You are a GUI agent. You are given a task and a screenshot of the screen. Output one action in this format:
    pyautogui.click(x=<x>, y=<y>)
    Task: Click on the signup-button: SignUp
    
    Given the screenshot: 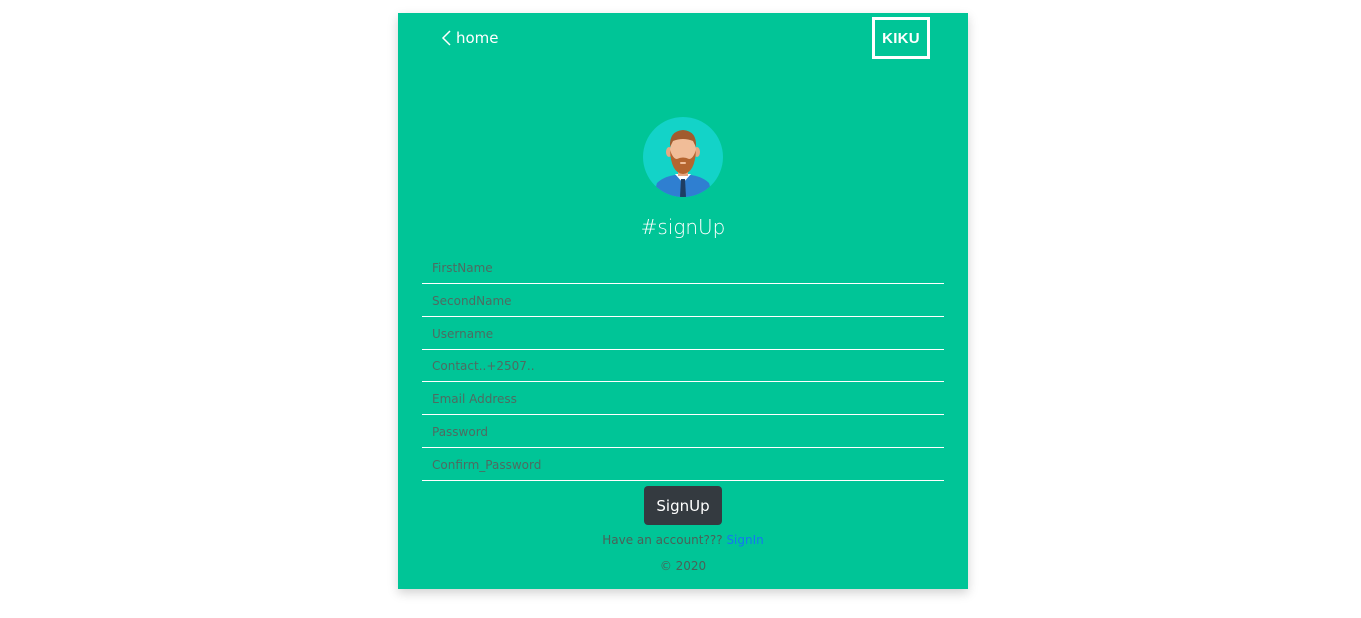 What is the action you would take?
    pyautogui.click(x=683, y=505)
    